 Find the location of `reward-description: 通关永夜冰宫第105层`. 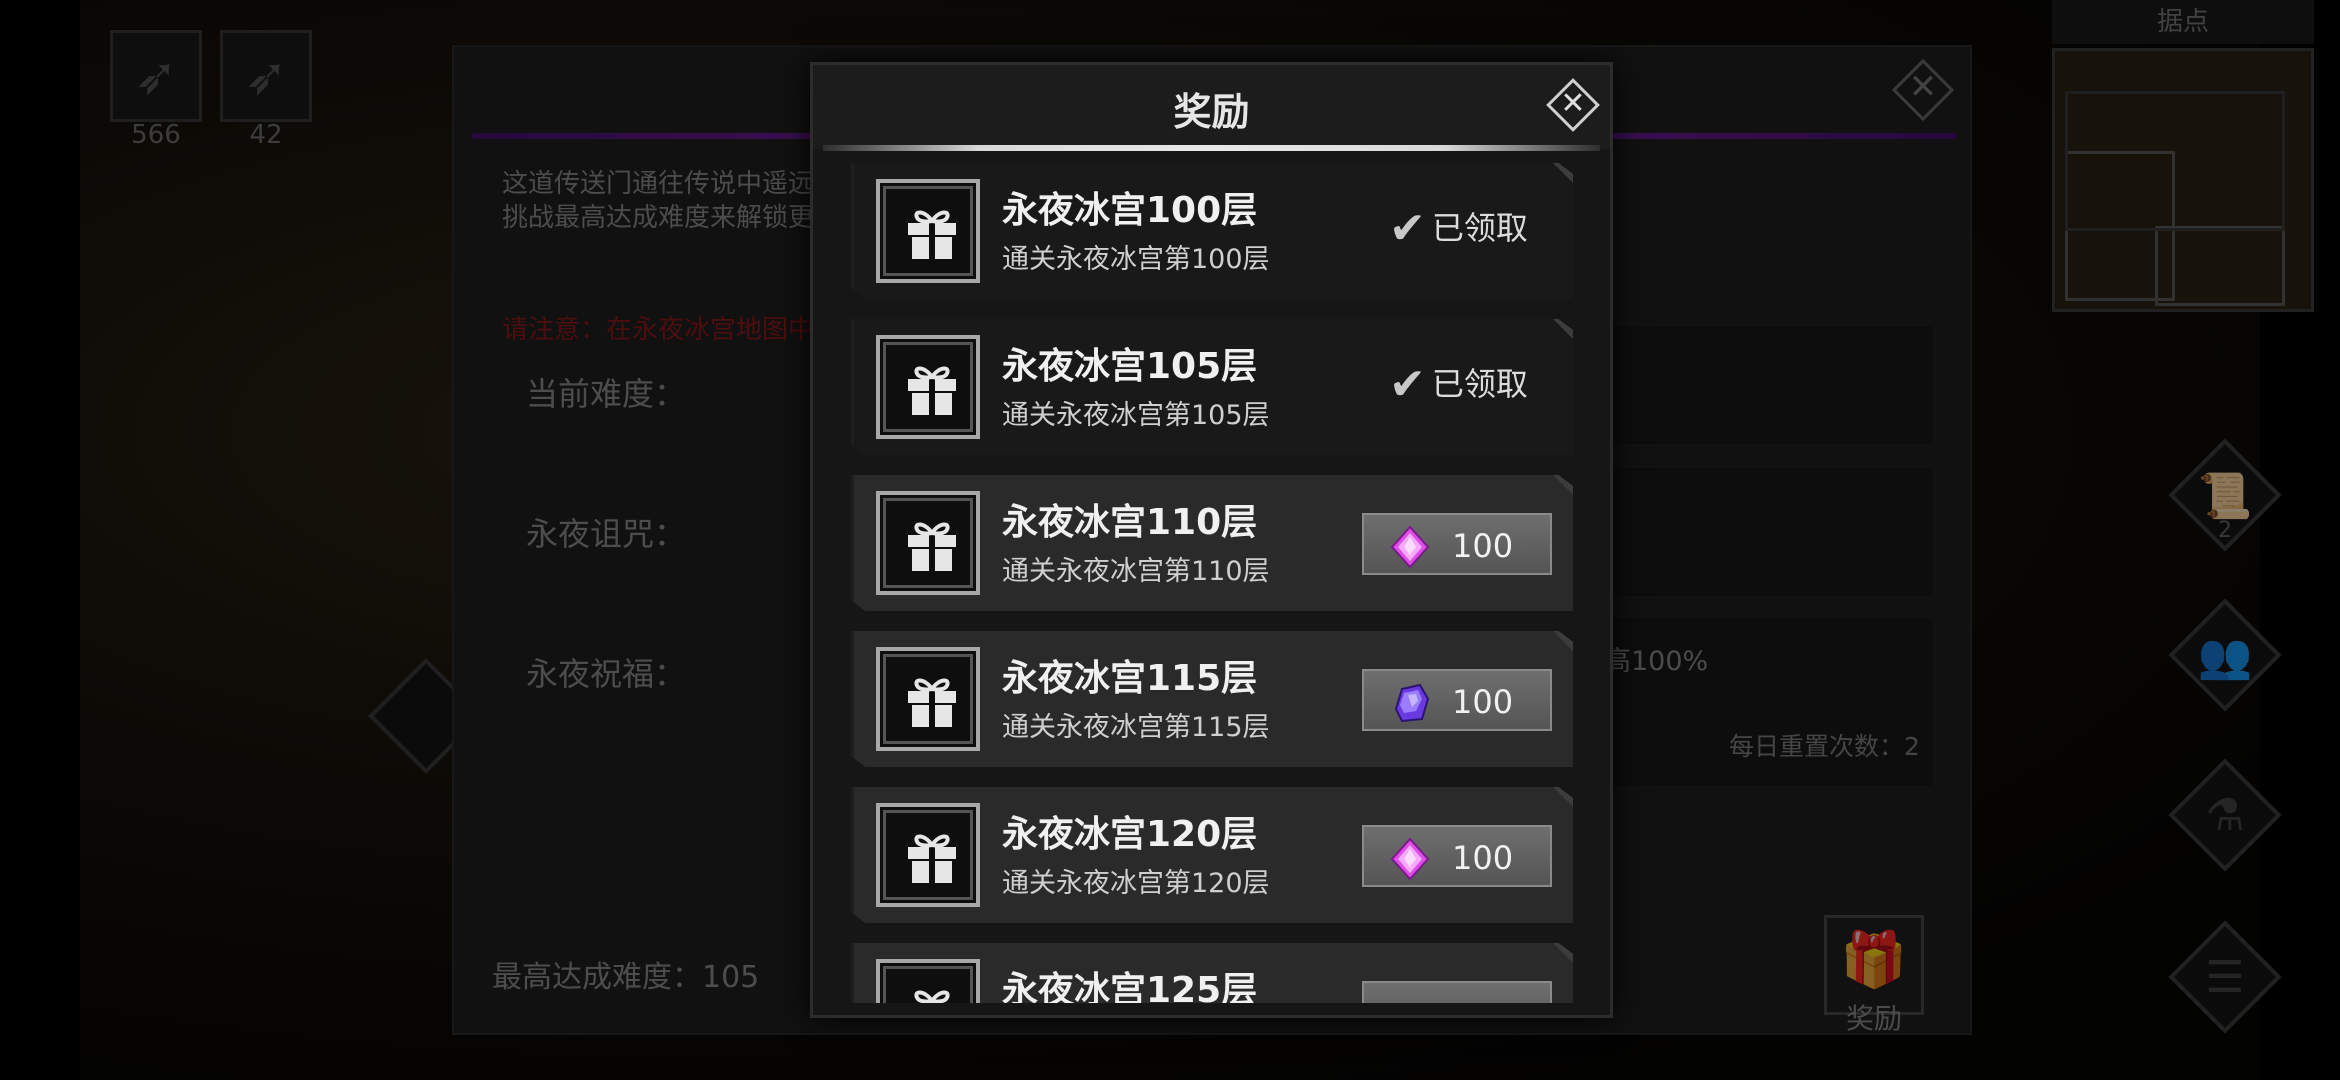

reward-description: 通关永夜冰宫第105层 is located at coordinates (1136, 415).